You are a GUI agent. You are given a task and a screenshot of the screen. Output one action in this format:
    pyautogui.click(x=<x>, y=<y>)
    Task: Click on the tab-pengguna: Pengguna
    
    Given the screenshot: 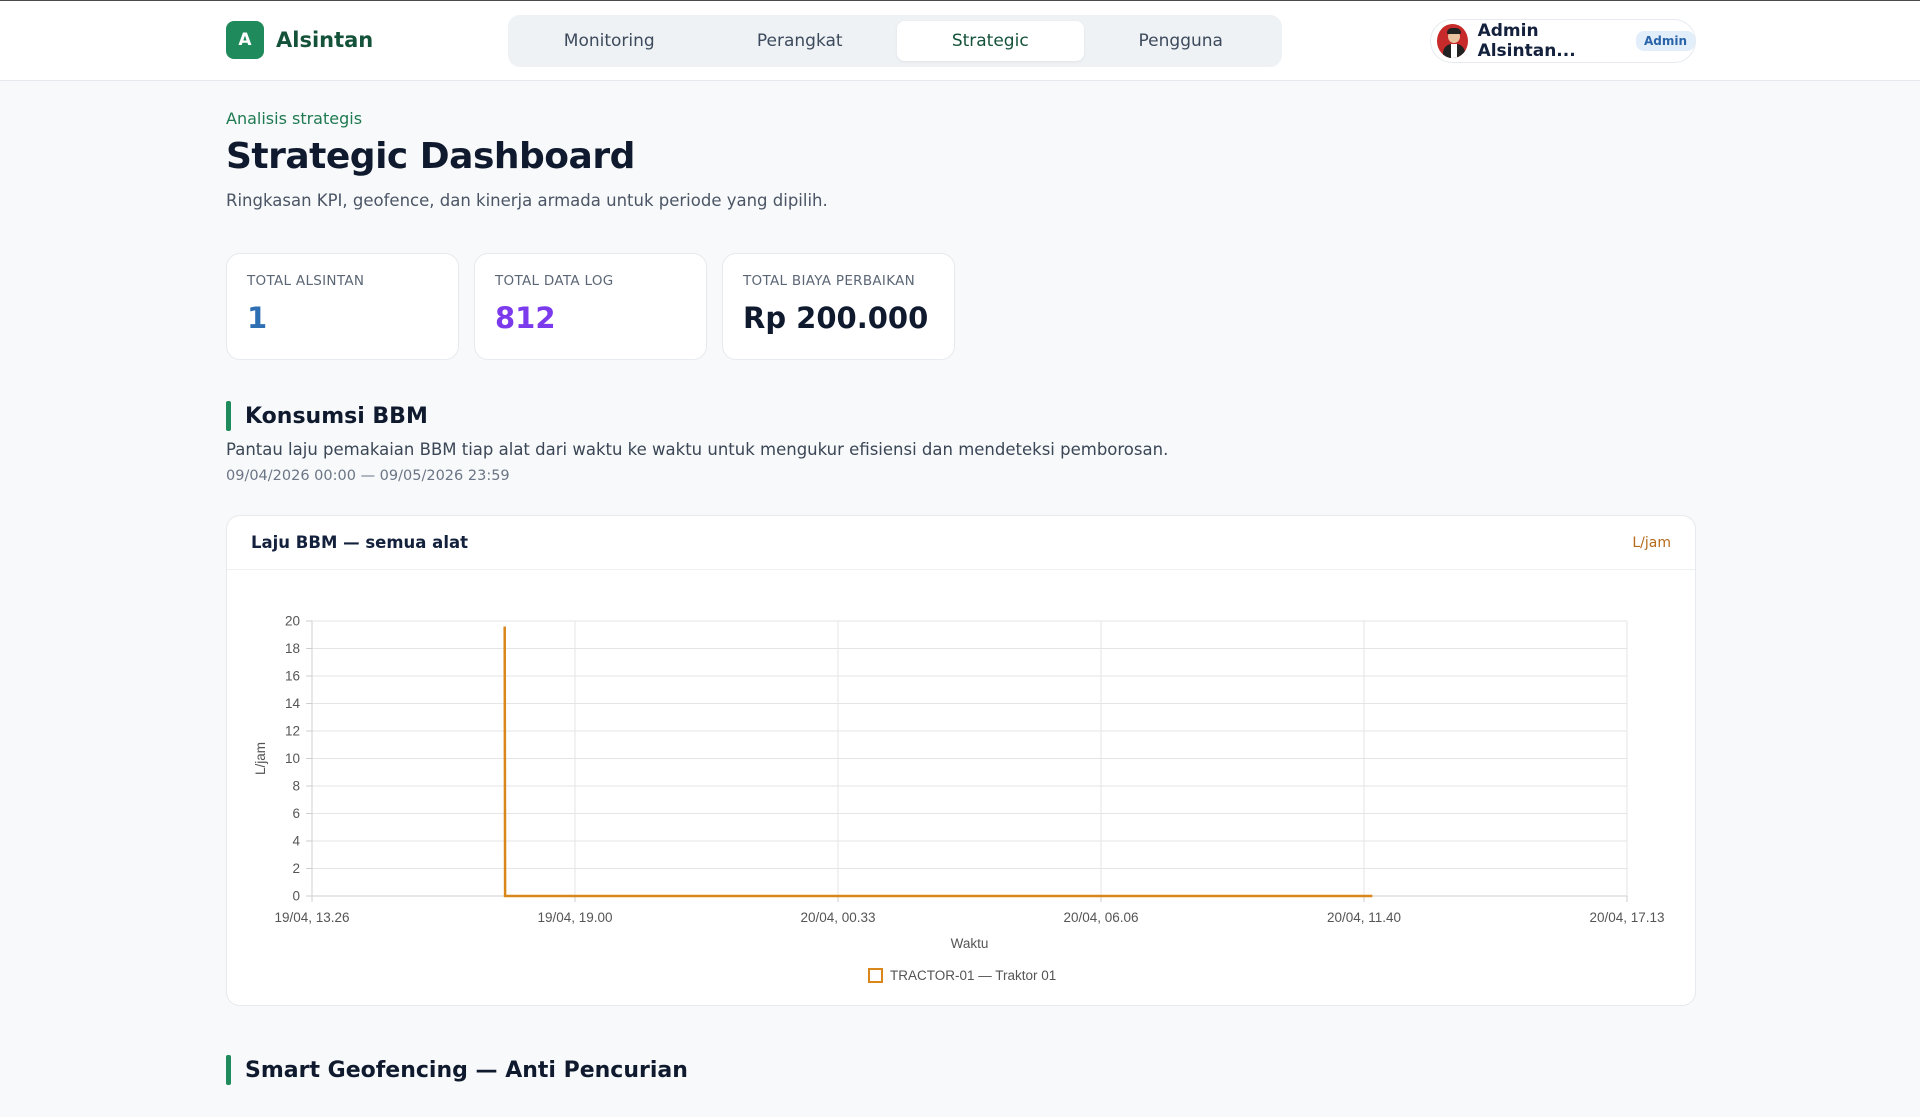 What is the action you would take?
    pyautogui.click(x=1181, y=41)
    